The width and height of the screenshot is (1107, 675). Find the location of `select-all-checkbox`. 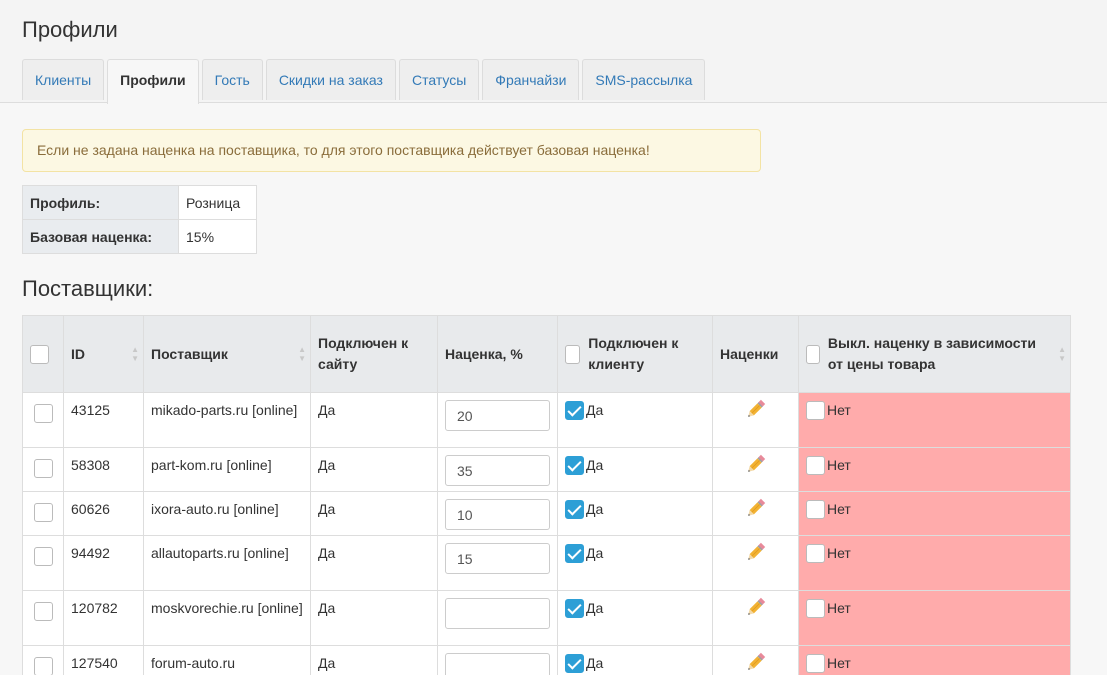

select-all-checkbox is located at coordinates (39, 355).